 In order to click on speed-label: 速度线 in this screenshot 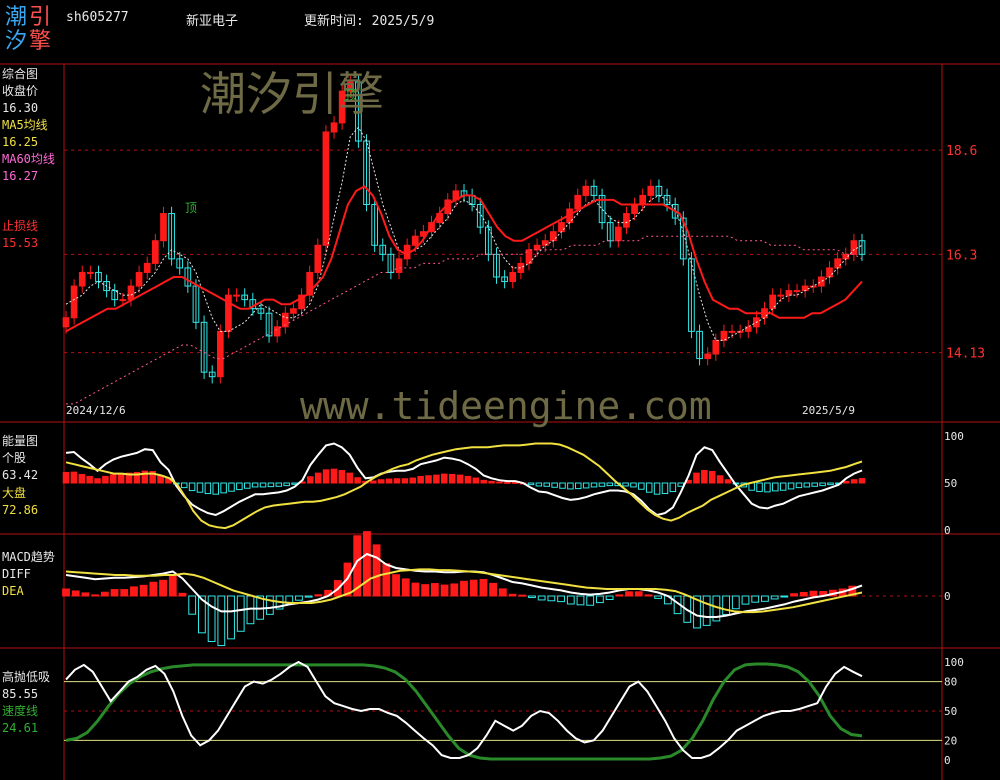, I will do `click(20, 711)`.